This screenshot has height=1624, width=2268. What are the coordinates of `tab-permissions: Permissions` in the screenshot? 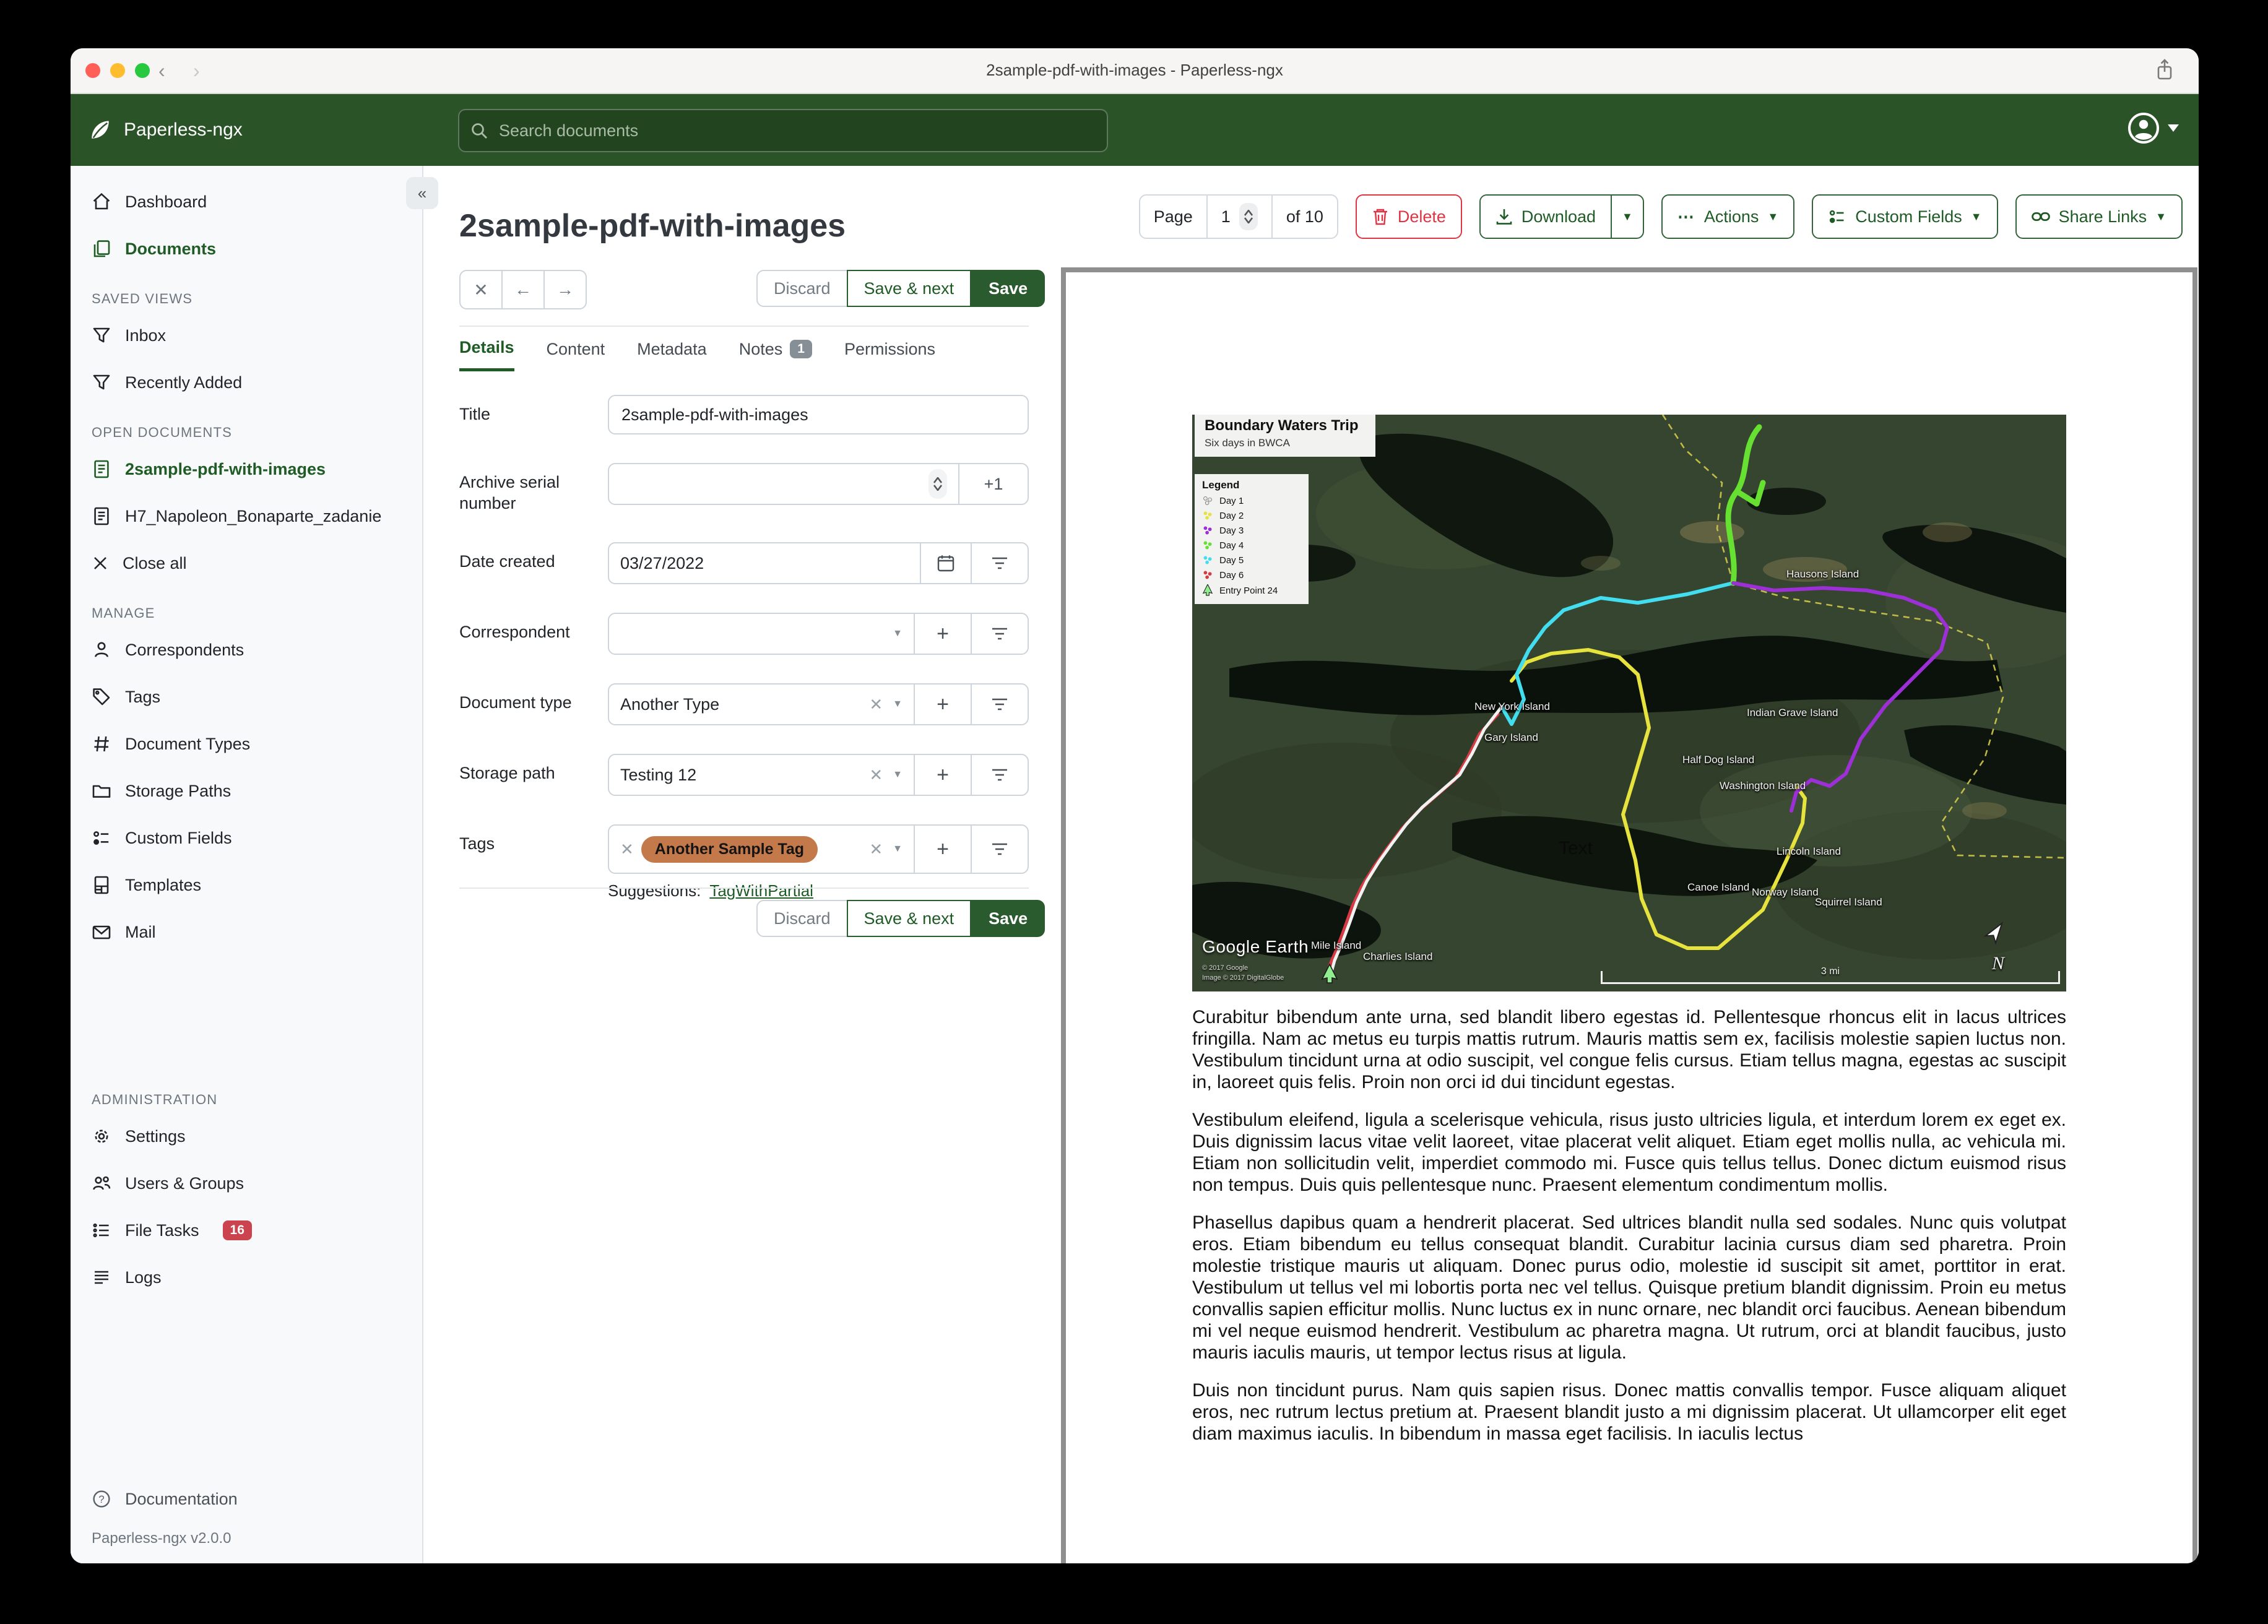 It's located at (889, 354).